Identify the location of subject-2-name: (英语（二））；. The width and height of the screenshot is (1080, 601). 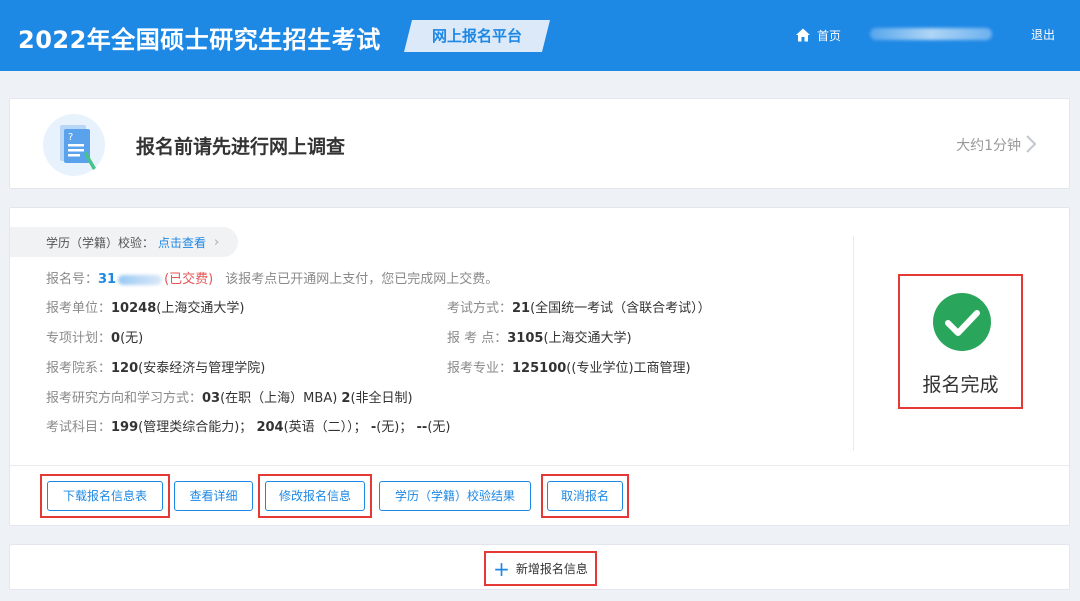
(325, 427).